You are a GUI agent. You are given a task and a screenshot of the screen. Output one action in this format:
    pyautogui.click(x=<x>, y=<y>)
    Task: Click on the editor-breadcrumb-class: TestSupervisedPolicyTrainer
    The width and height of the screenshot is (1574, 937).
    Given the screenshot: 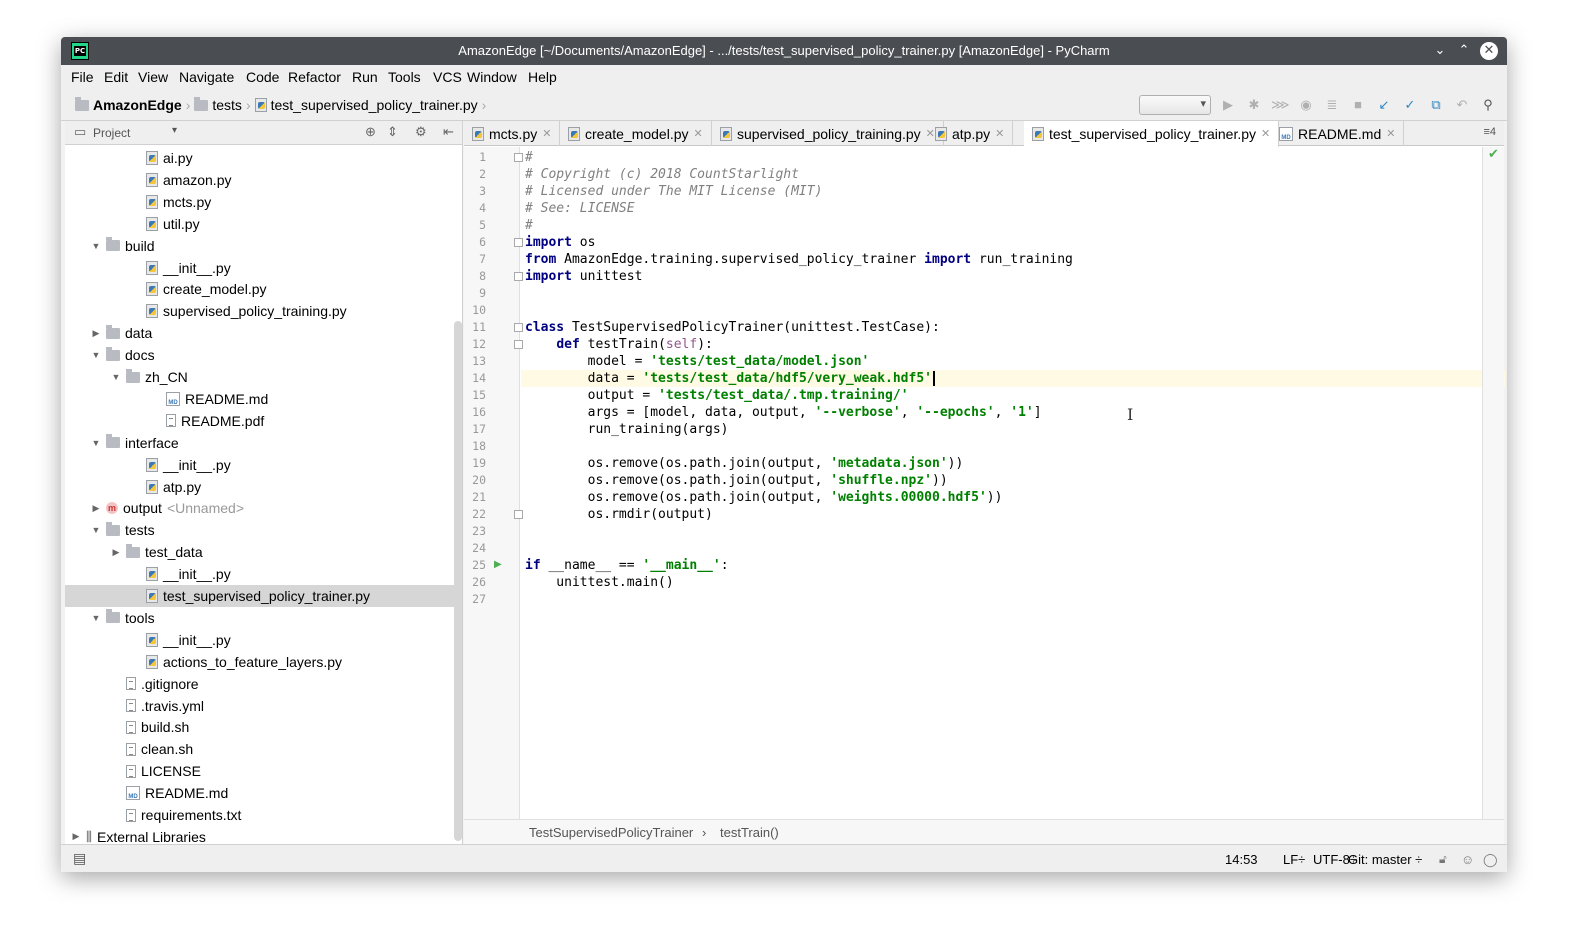 What is the action you would take?
    pyautogui.click(x=611, y=832)
    